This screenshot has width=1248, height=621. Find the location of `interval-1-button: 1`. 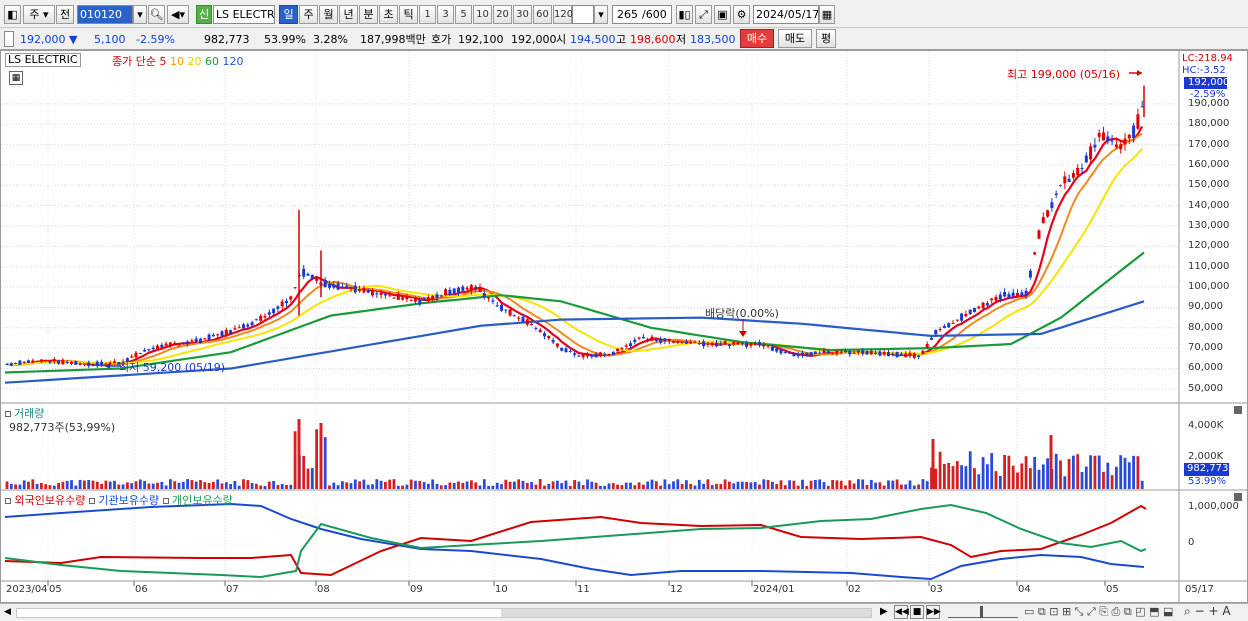

interval-1-button: 1 is located at coordinates (427, 14).